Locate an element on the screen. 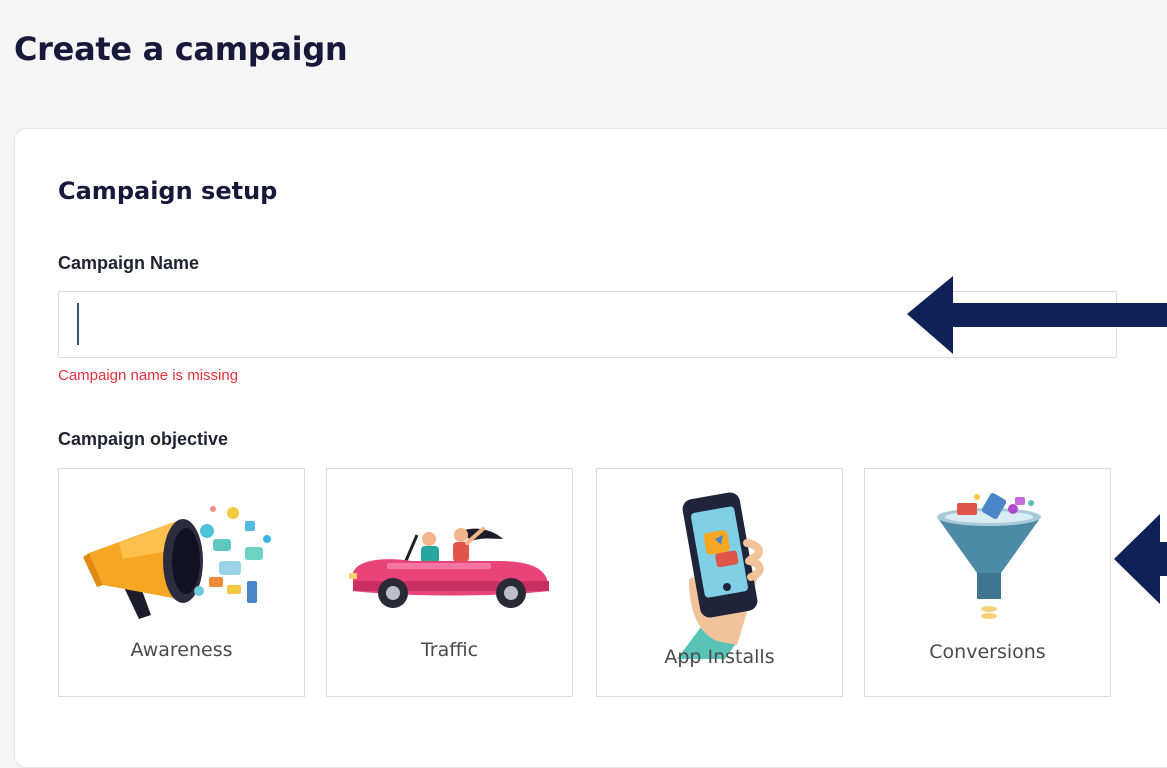  objective-label-awareness: Awareness is located at coordinates (181, 650).